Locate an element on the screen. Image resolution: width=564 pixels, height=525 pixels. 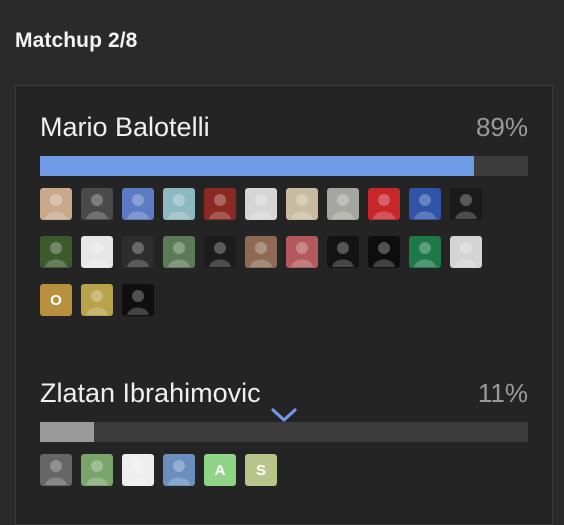
candidate-header: Mario Balotelli 89% is located at coordinates (284, 129).